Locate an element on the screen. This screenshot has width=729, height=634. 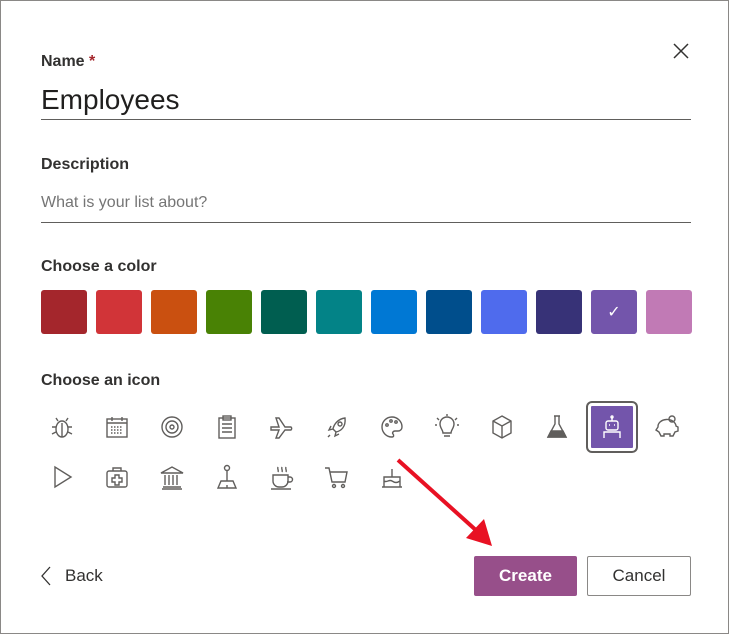
required-mark: * is located at coordinates (92, 61).